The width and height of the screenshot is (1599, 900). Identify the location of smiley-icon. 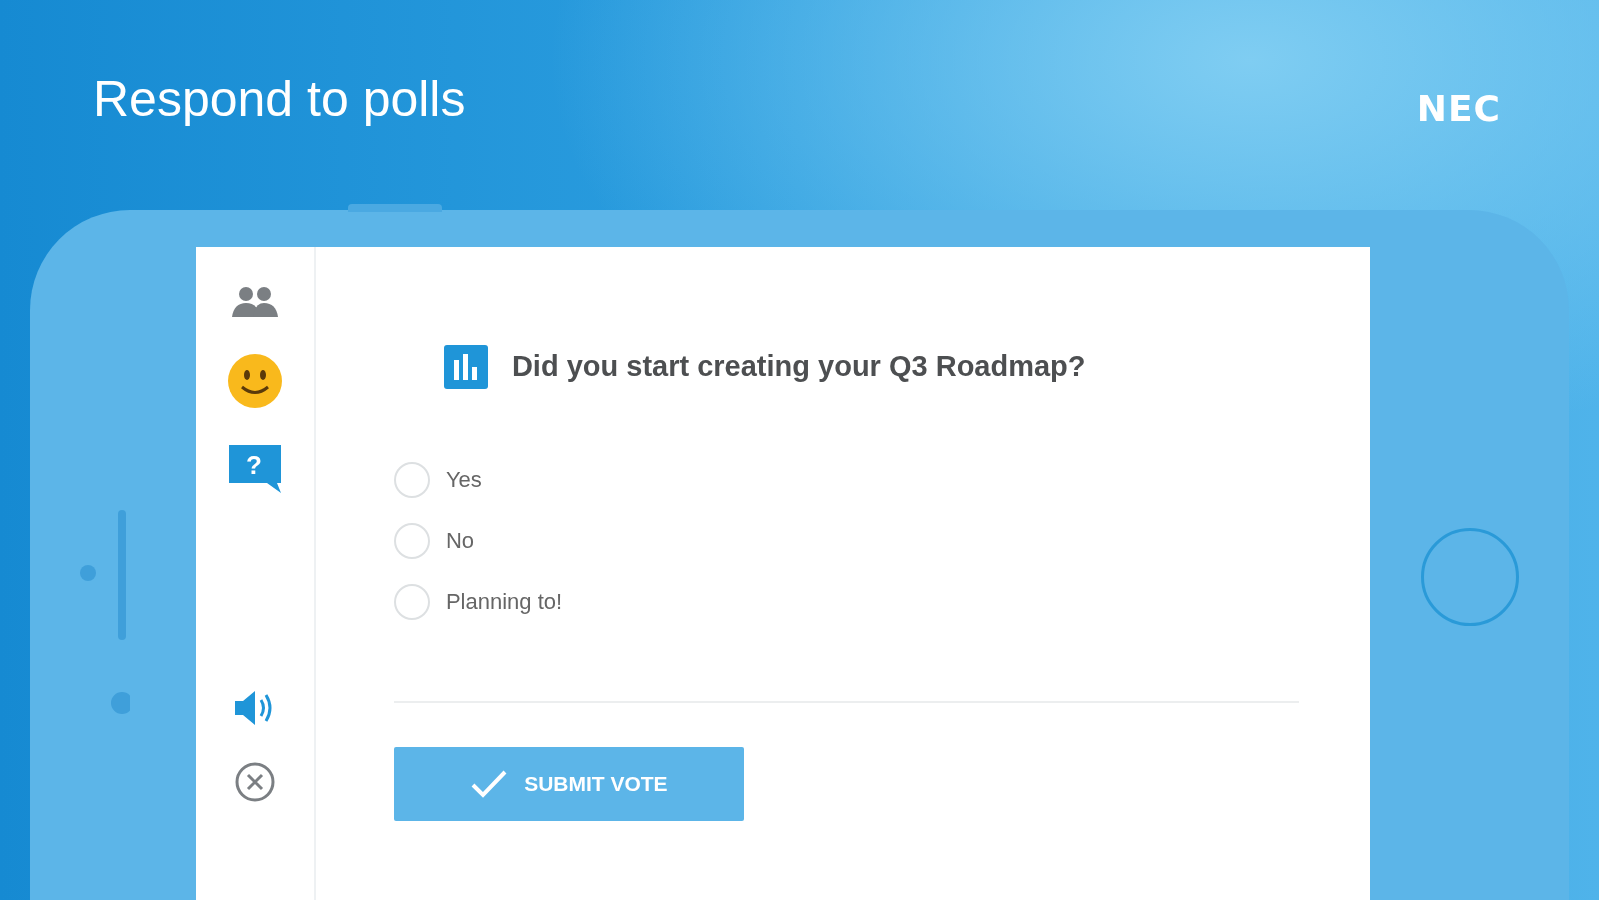
(254, 381).